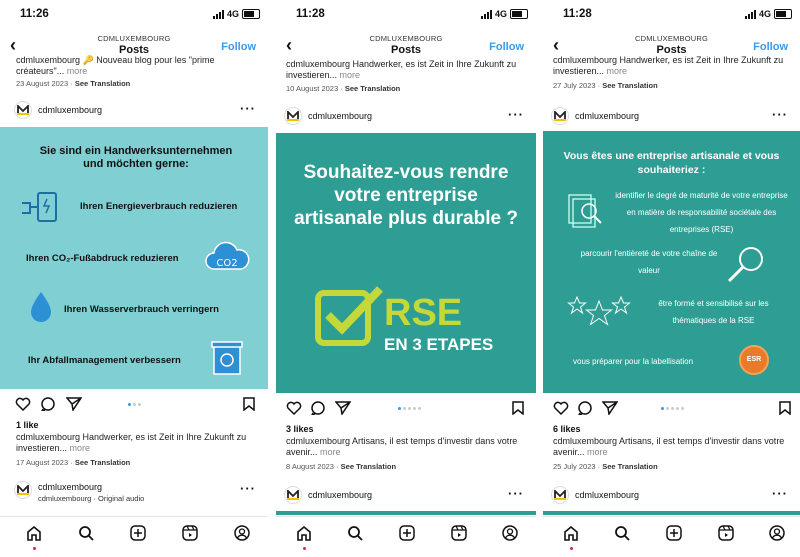 The height and width of the screenshot is (557, 800). I want to click on document-search-icon, so click(585, 211).